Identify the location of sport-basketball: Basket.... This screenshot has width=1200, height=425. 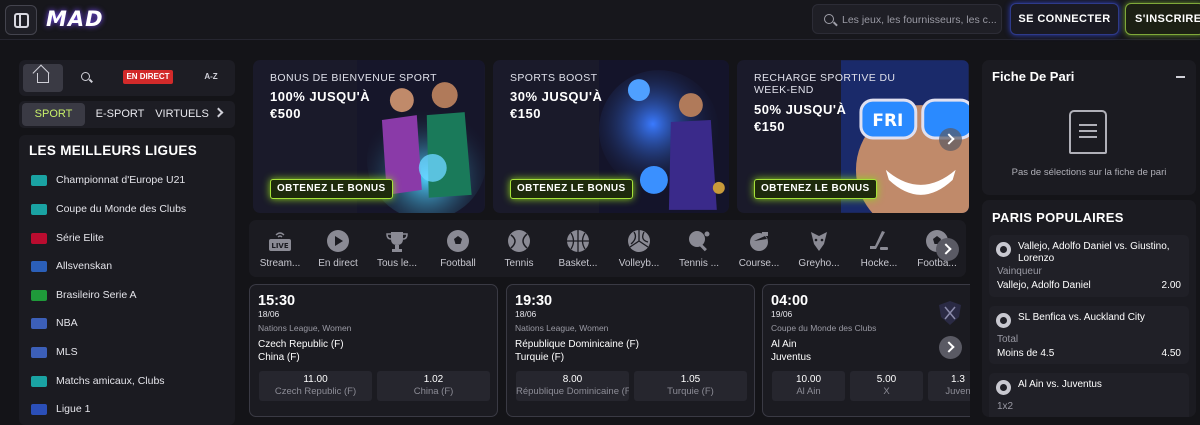
(578, 250).